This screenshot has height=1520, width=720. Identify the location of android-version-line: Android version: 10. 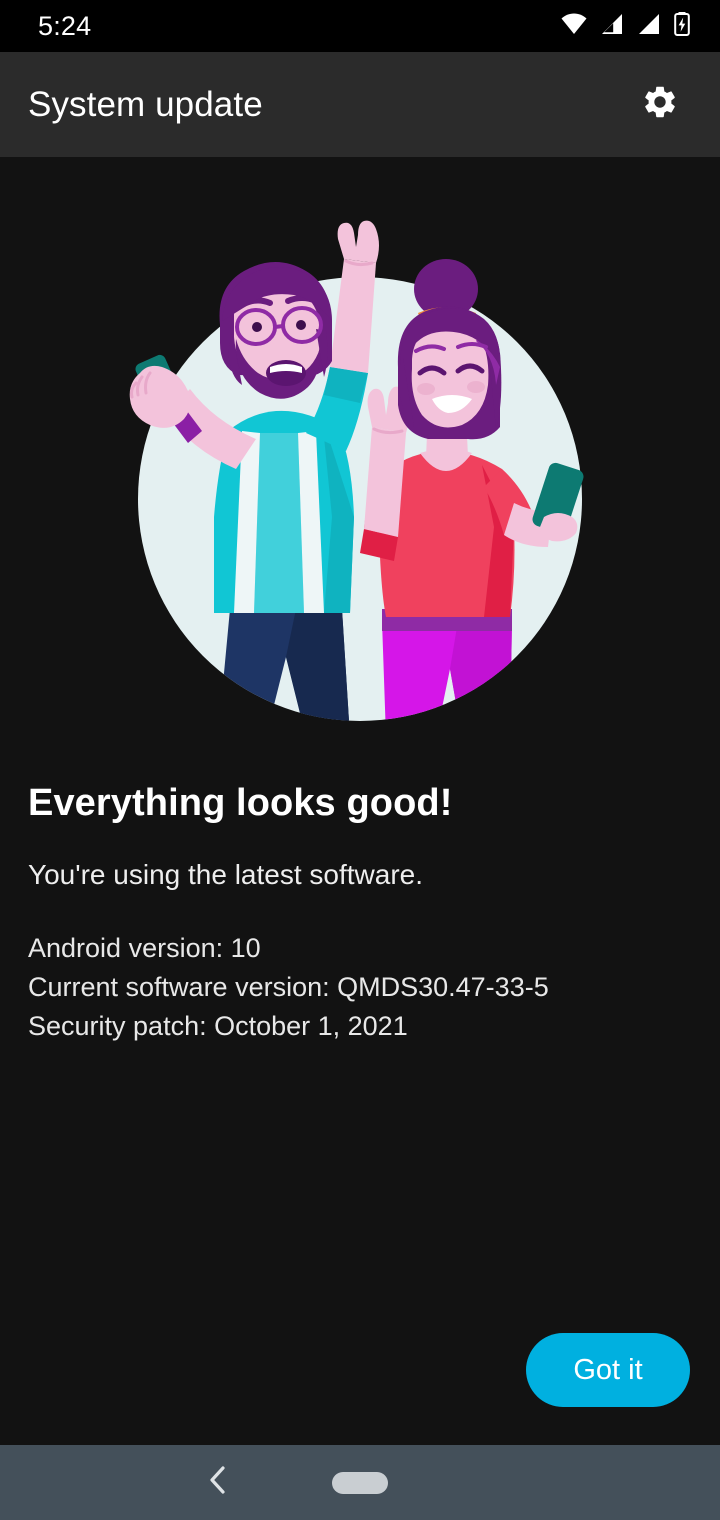
(144, 948).